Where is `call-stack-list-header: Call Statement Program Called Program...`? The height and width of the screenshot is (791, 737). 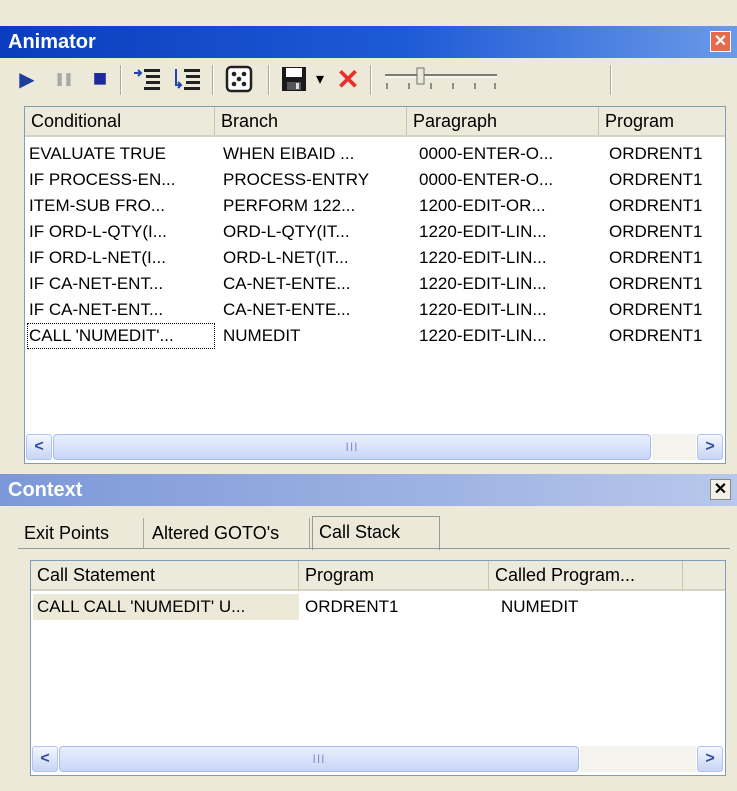
call-stack-list-header: Call Statement Program Called Program... is located at coordinates (378, 576).